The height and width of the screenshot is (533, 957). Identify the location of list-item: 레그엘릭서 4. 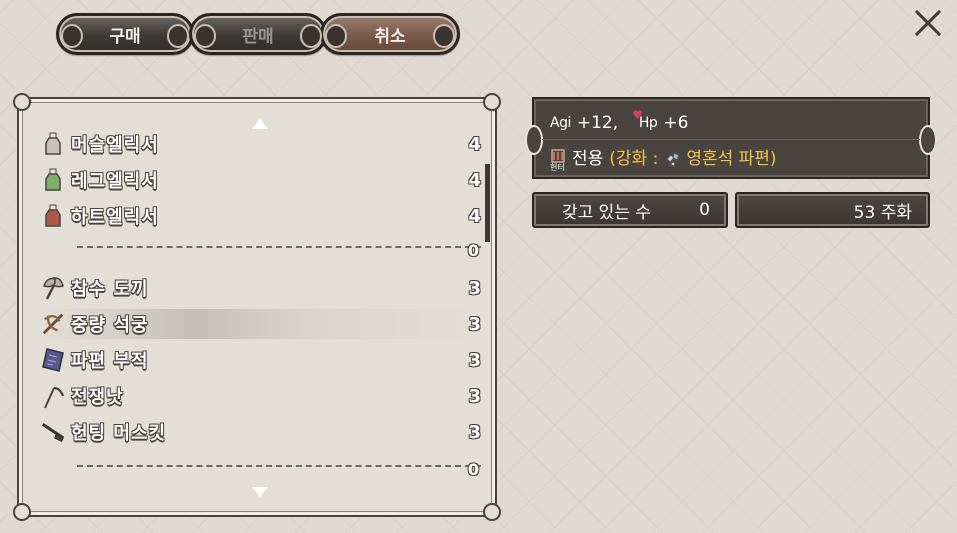
(261, 180).